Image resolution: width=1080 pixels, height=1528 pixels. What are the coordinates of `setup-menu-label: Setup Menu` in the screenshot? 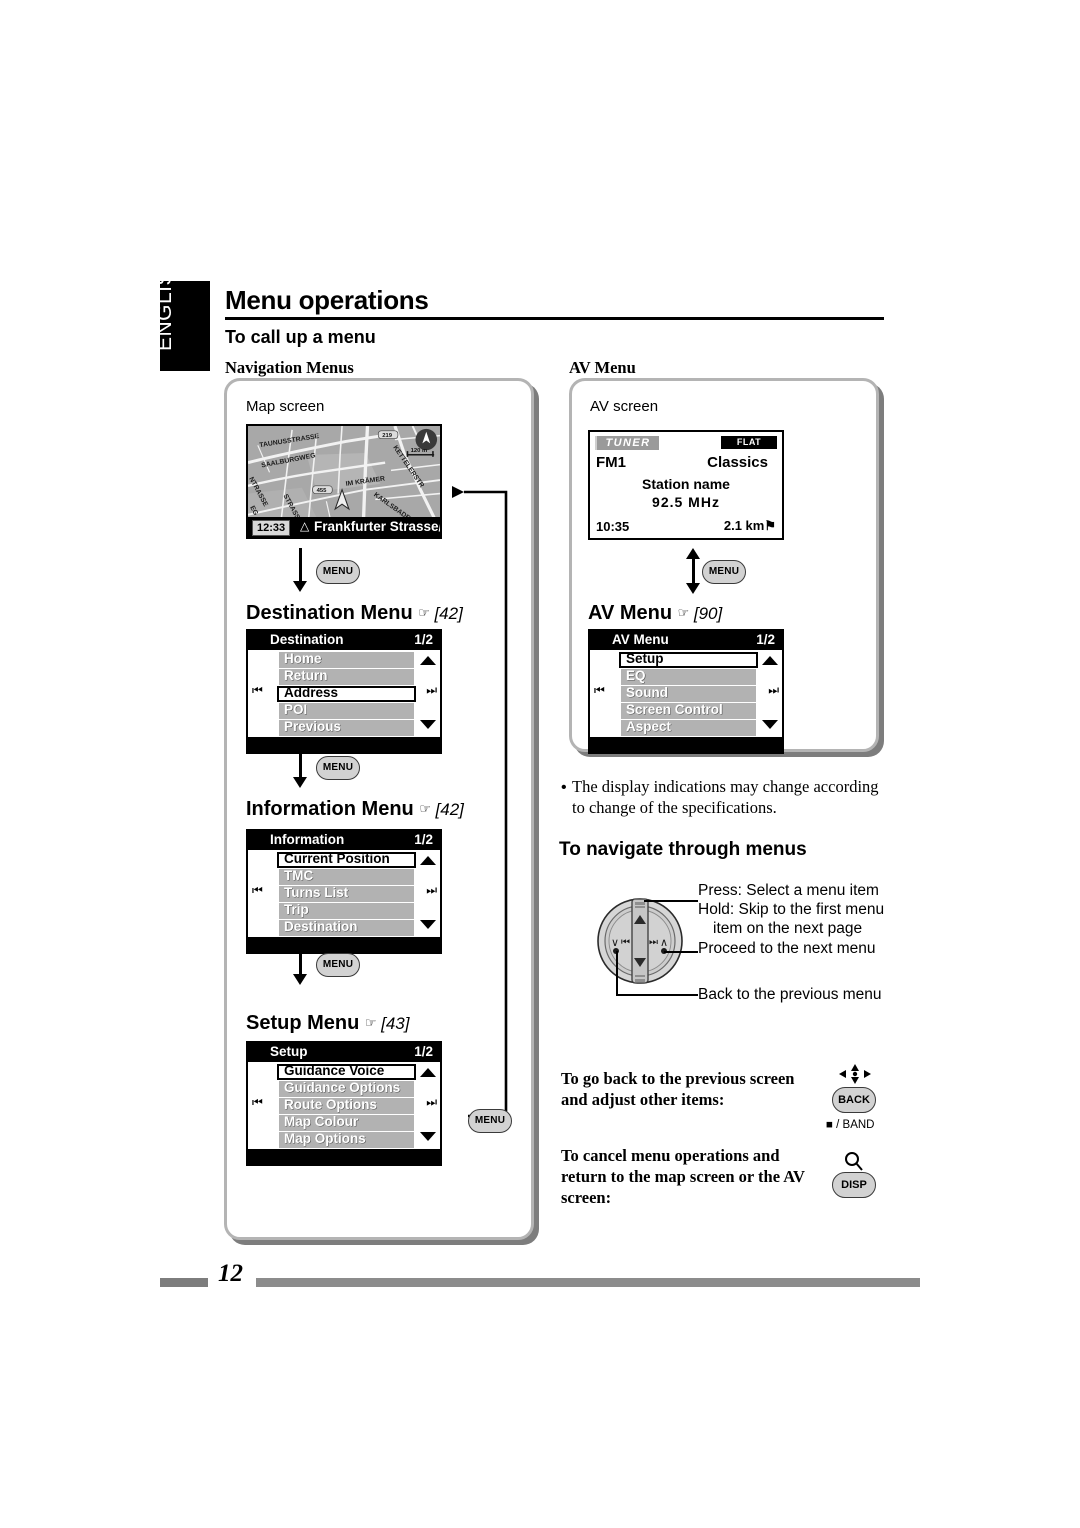 It's located at (303, 1023).